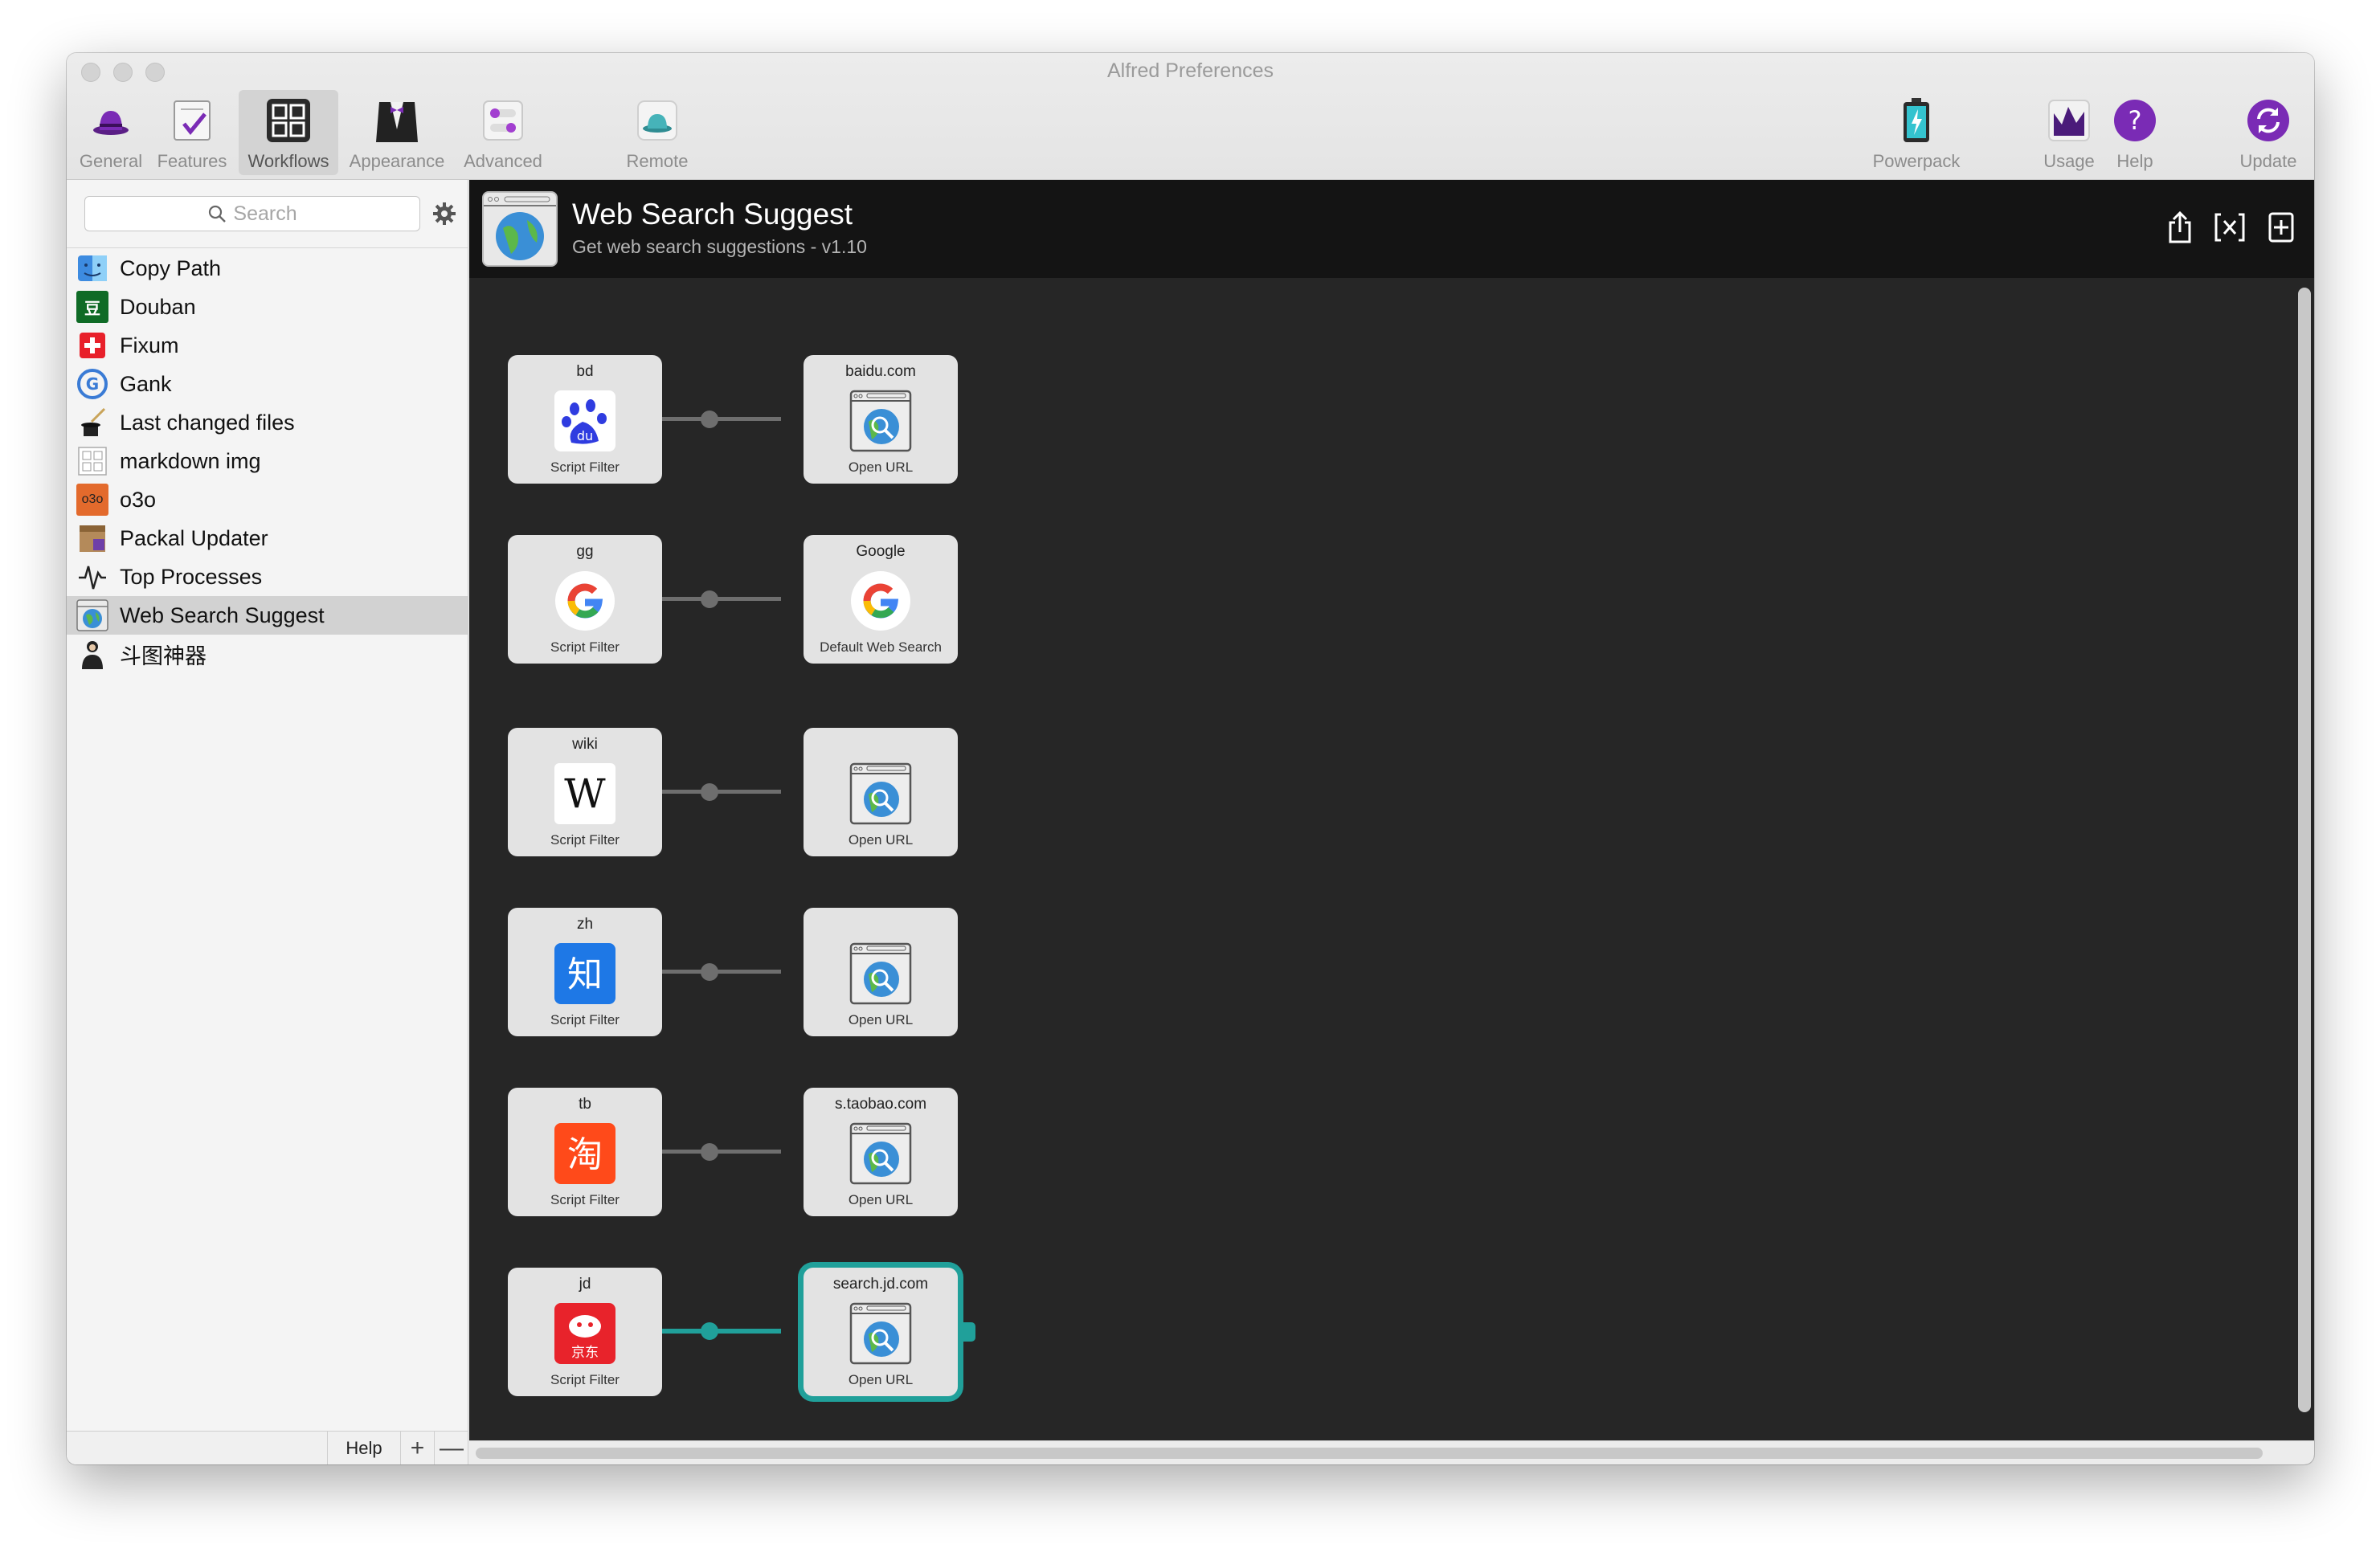 This screenshot has height=1544, width=2380. I want to click on workflow-name: Copy Path, so click(171, 267).